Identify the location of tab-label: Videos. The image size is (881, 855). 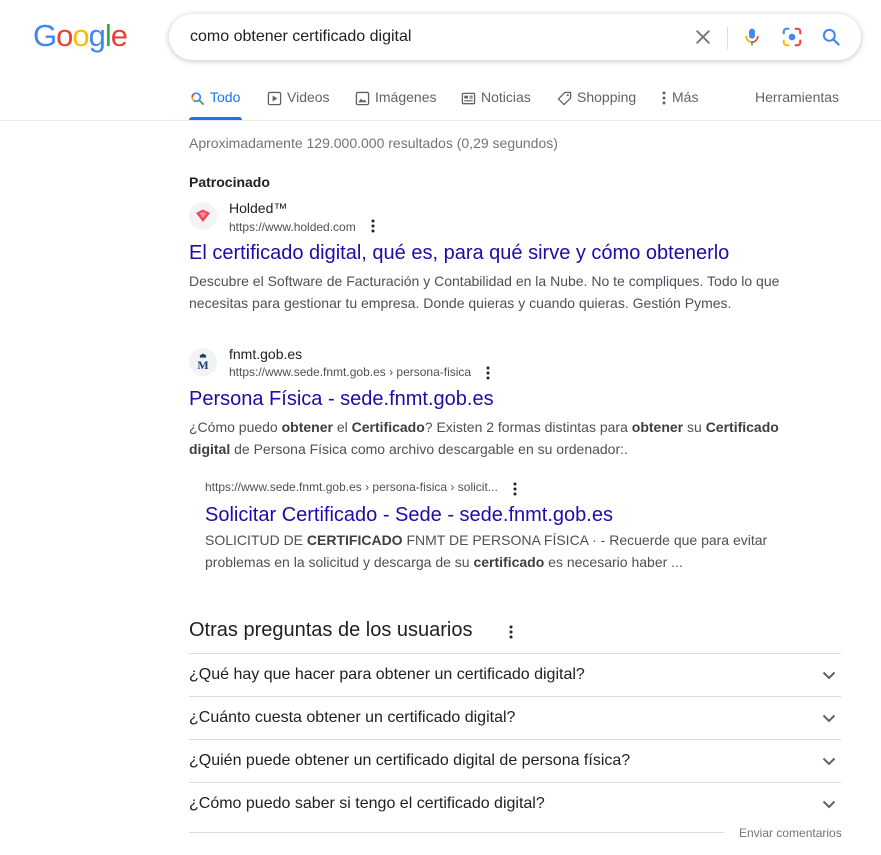
(308, 97).